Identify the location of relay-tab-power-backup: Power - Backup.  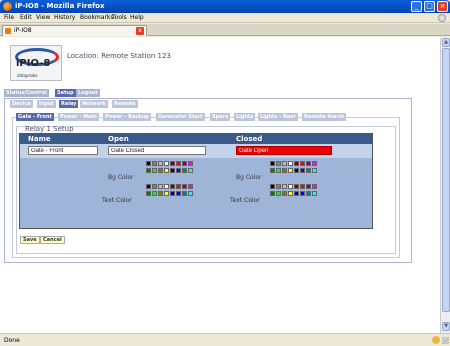
(127, 117).